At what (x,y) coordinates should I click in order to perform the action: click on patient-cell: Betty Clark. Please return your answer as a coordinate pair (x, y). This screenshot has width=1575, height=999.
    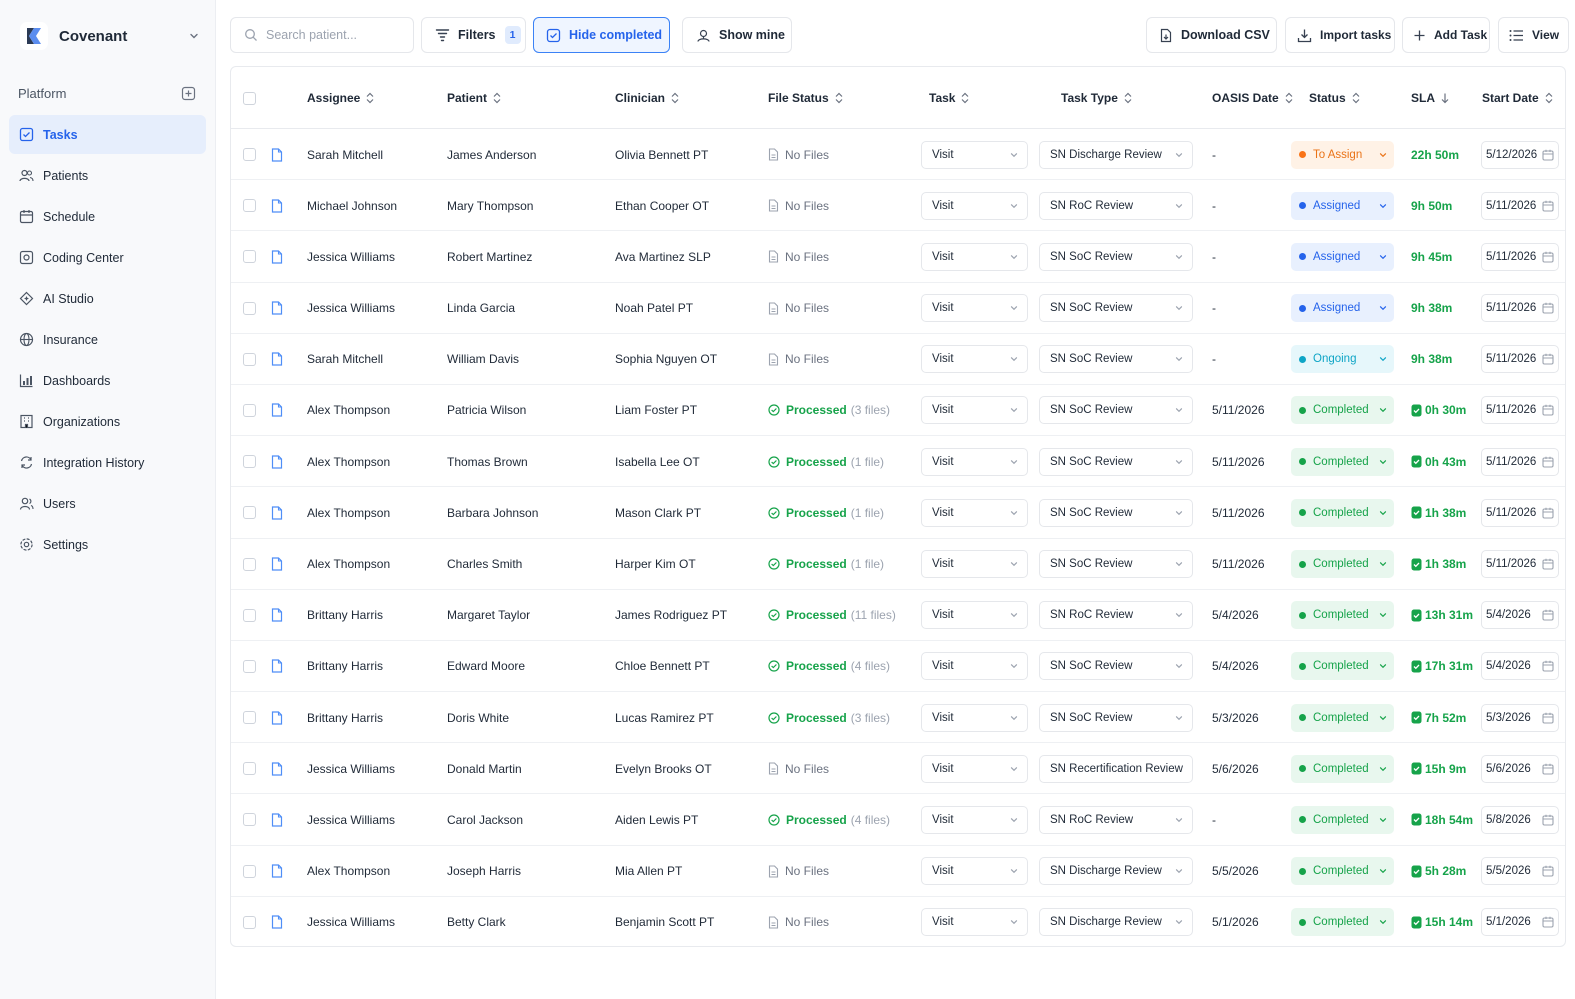
    Looking at the image, I should click on (476, 921).